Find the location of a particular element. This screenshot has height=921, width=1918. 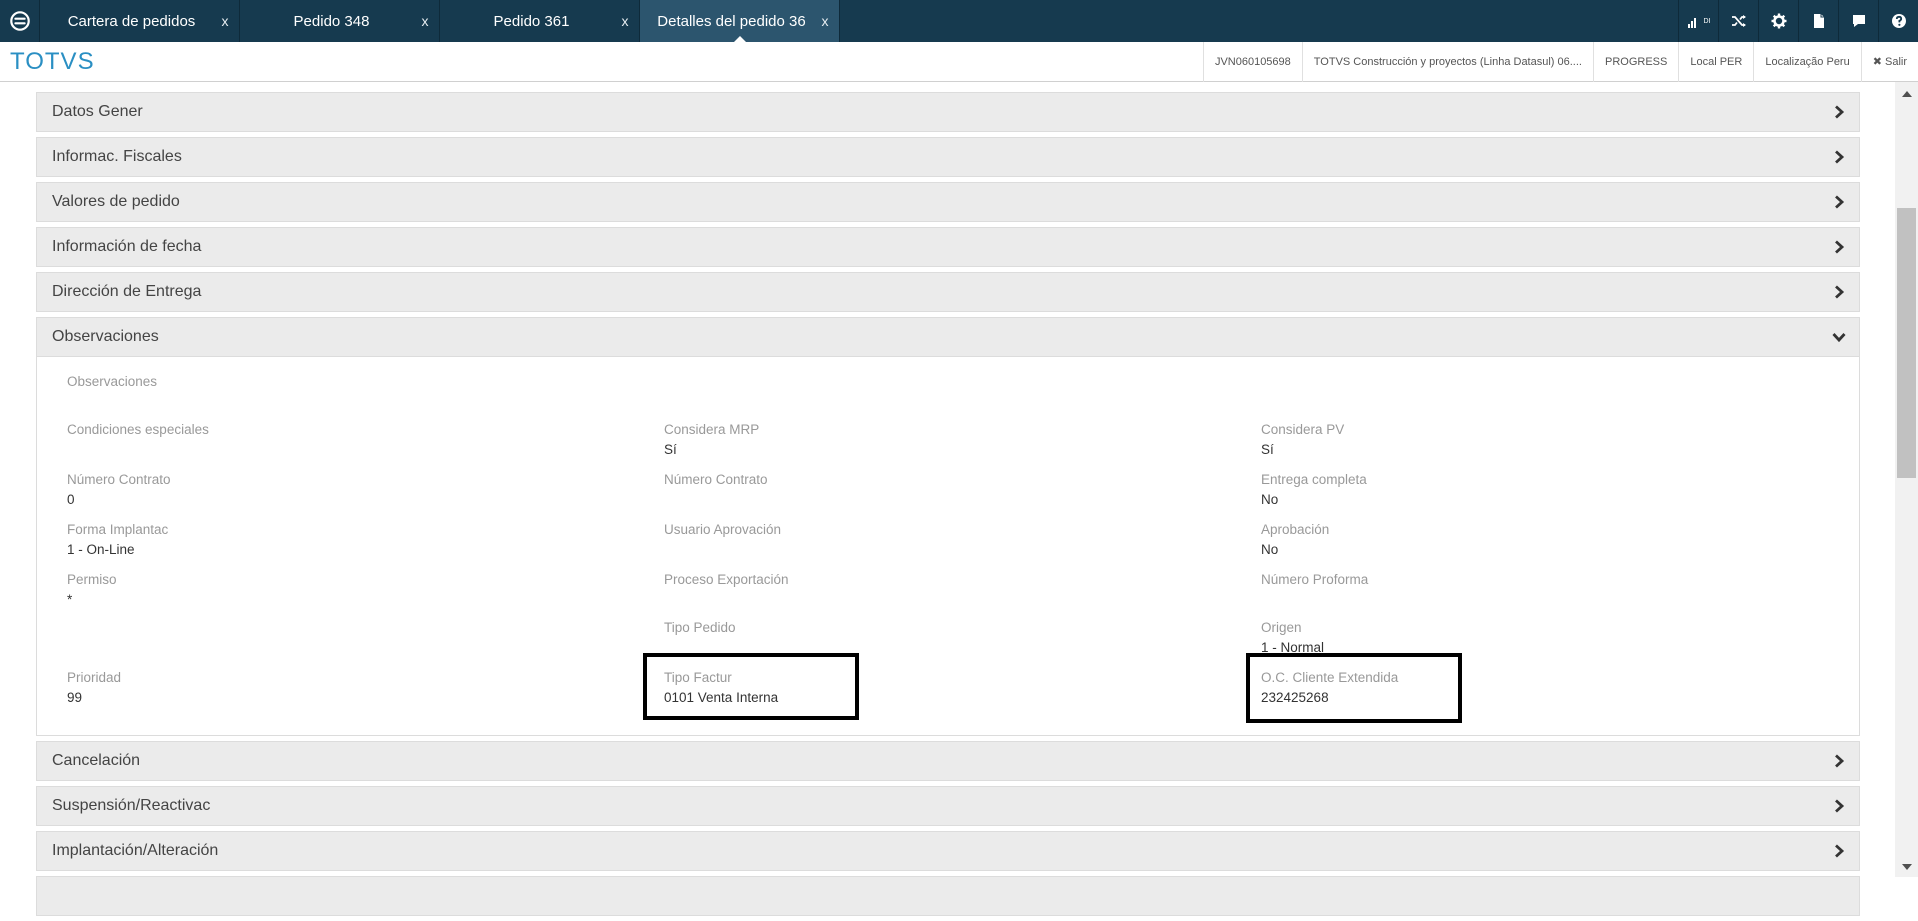

top-icon-bar: DI is located at coordinates (1798, 21).